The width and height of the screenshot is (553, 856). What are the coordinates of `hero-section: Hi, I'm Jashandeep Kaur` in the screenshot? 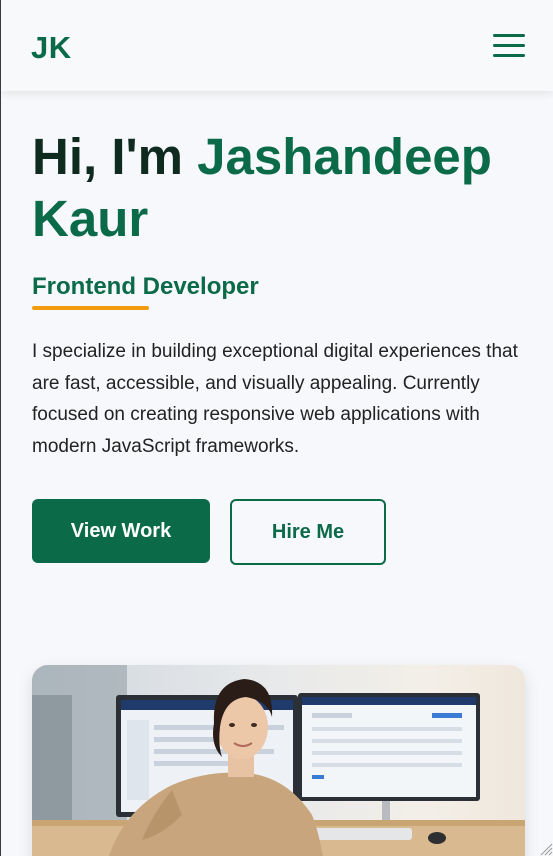 It's located at (279, 188).